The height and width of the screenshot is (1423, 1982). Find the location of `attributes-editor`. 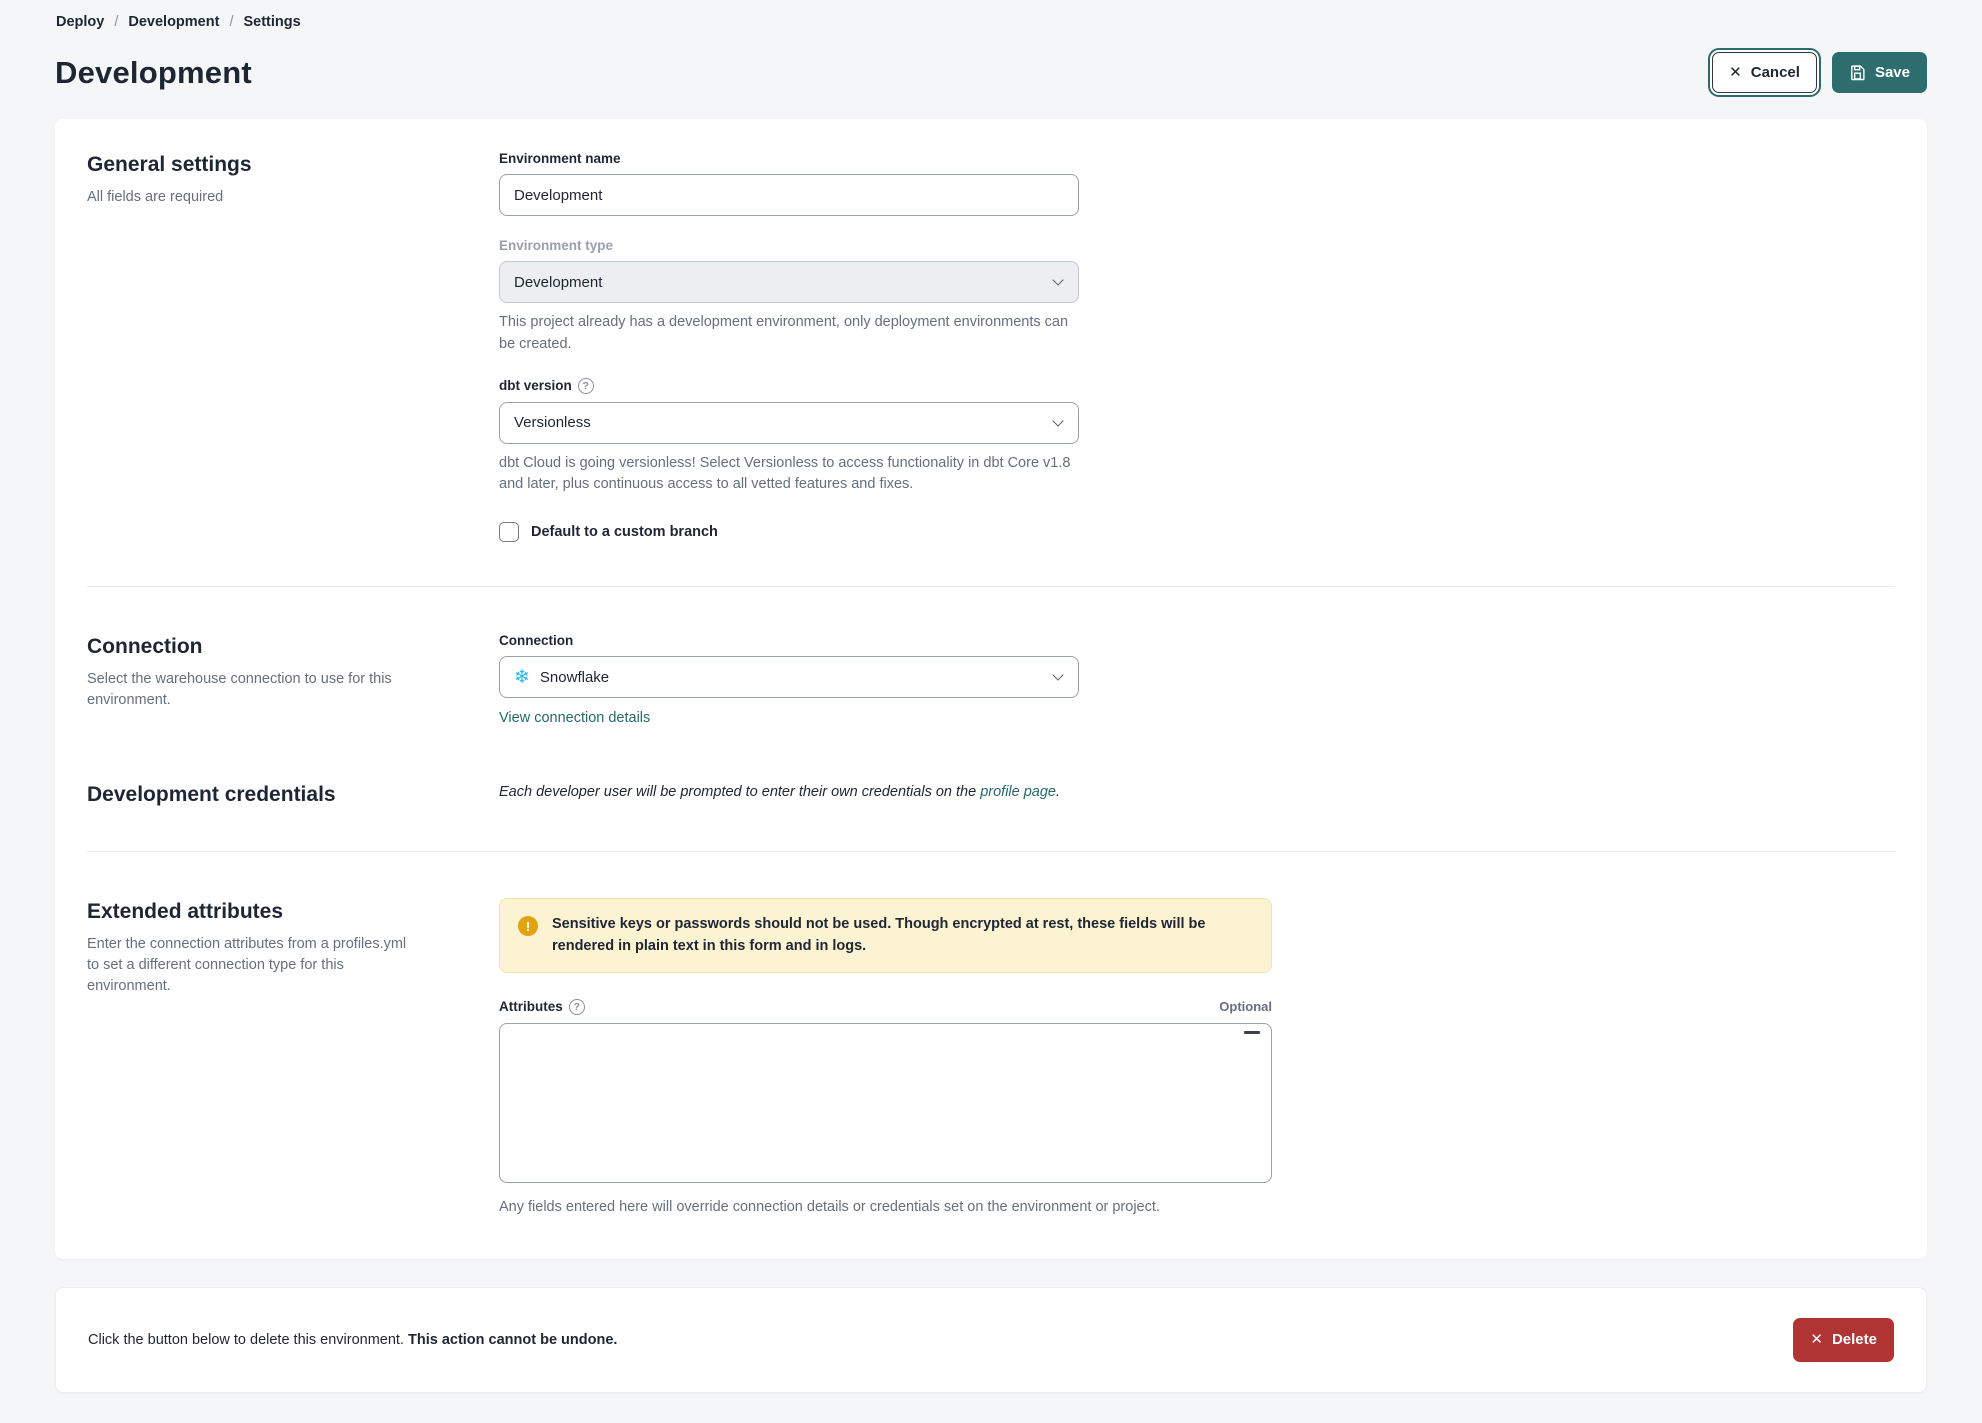

attributes-editor is located at coordinates (885, 1105).